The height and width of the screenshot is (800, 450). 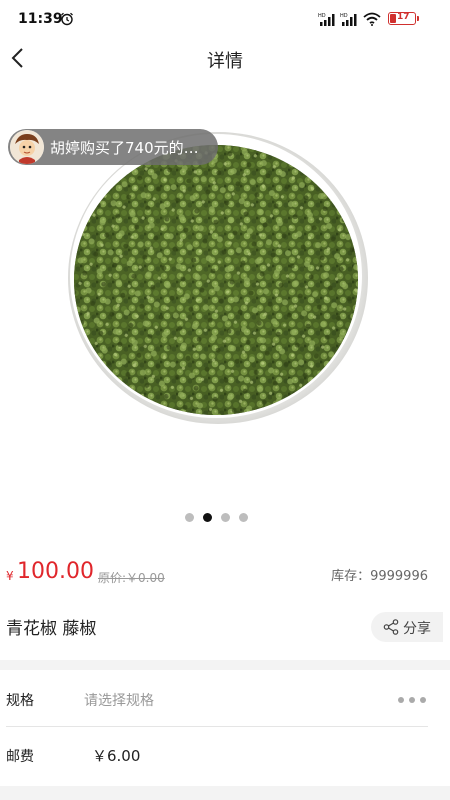 I want to click on wifi-icon, so click(x=372, y=19).